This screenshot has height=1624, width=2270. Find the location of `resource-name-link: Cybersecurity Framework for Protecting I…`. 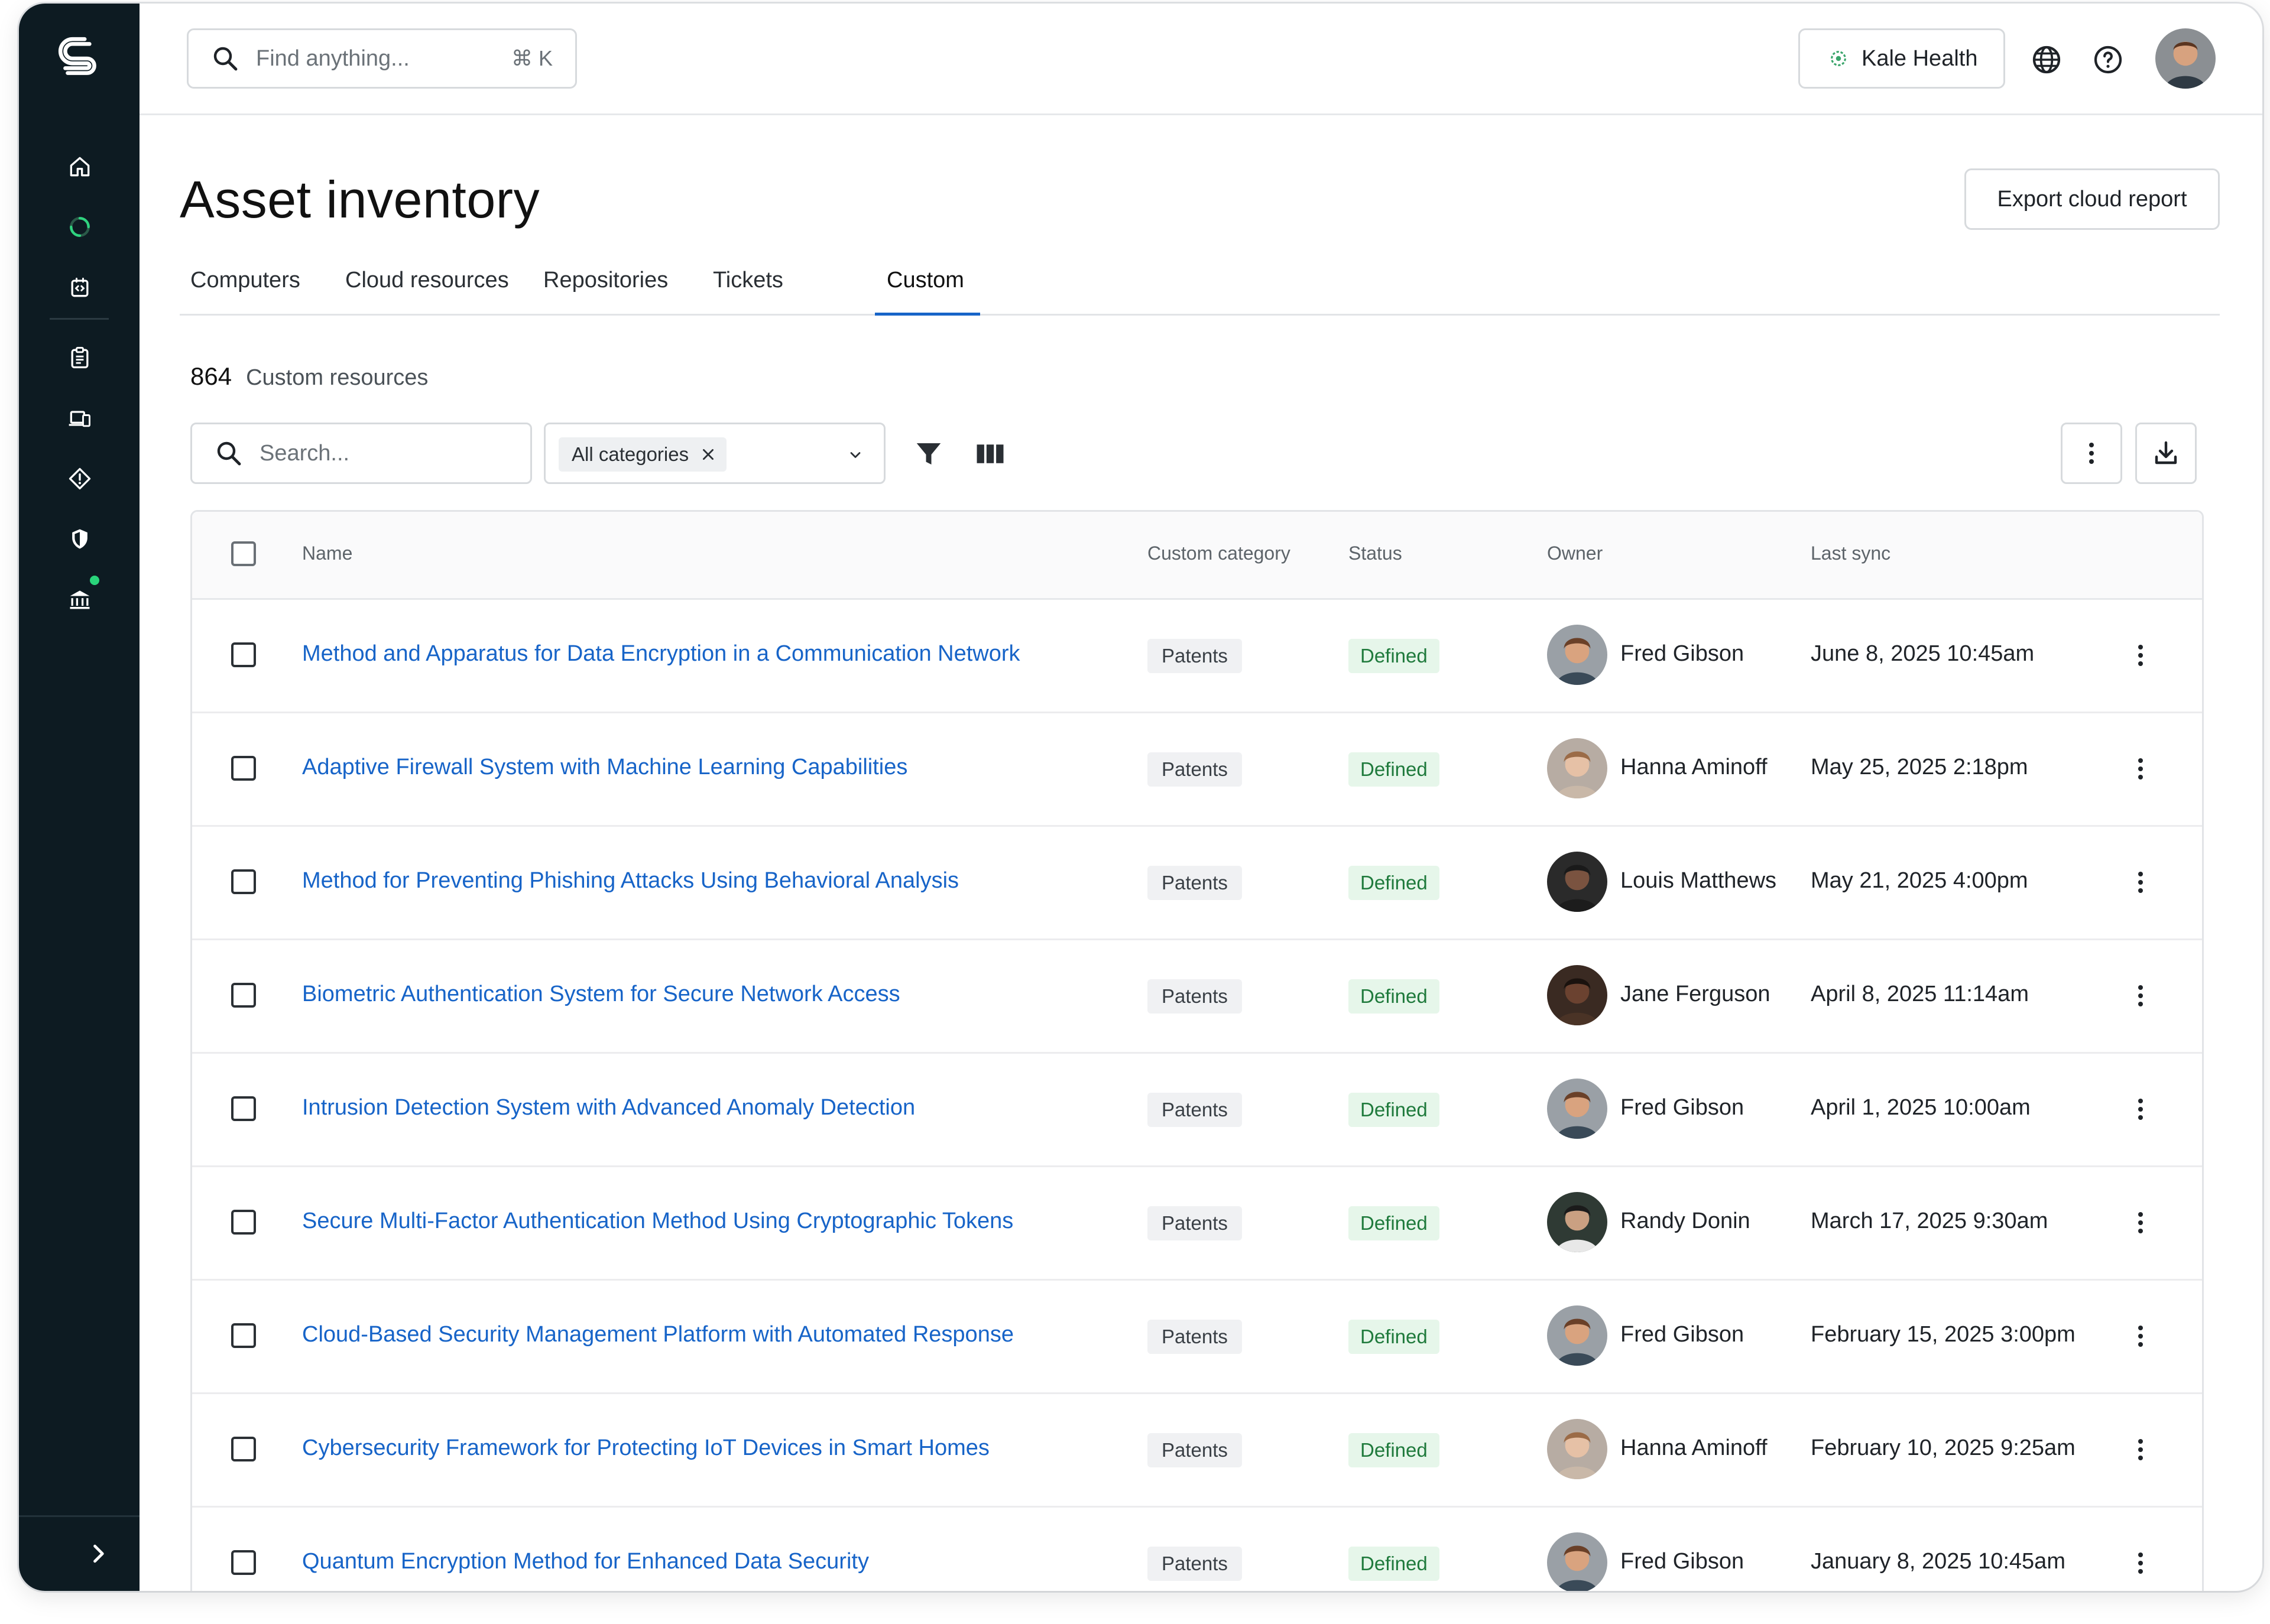

resource-name-link: Cybersecurity Framework for Protecting I… is located at coordinates (646, 1448).